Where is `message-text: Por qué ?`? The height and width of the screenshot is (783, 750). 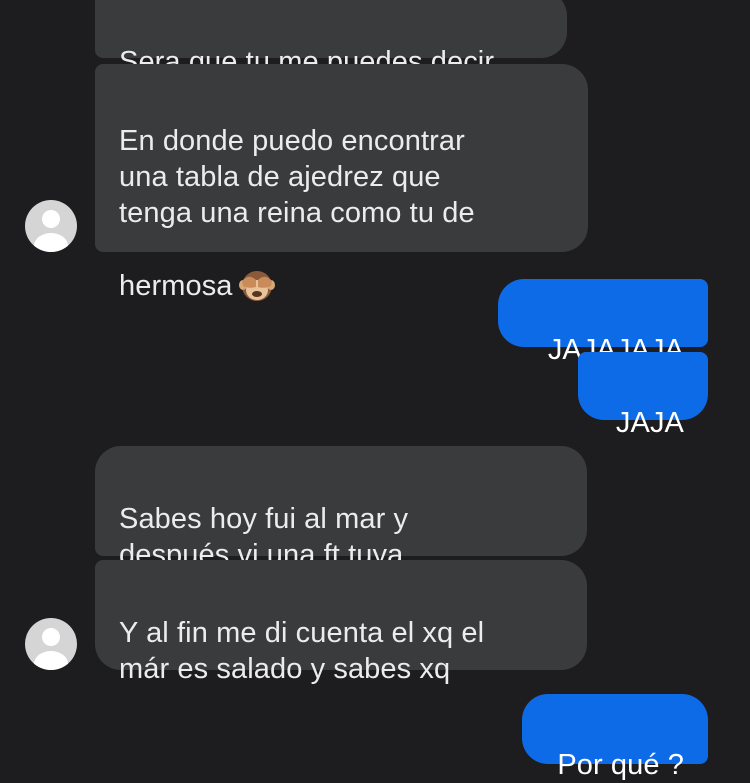 message-text: Por qué ? is located at coordinates (620, 765).